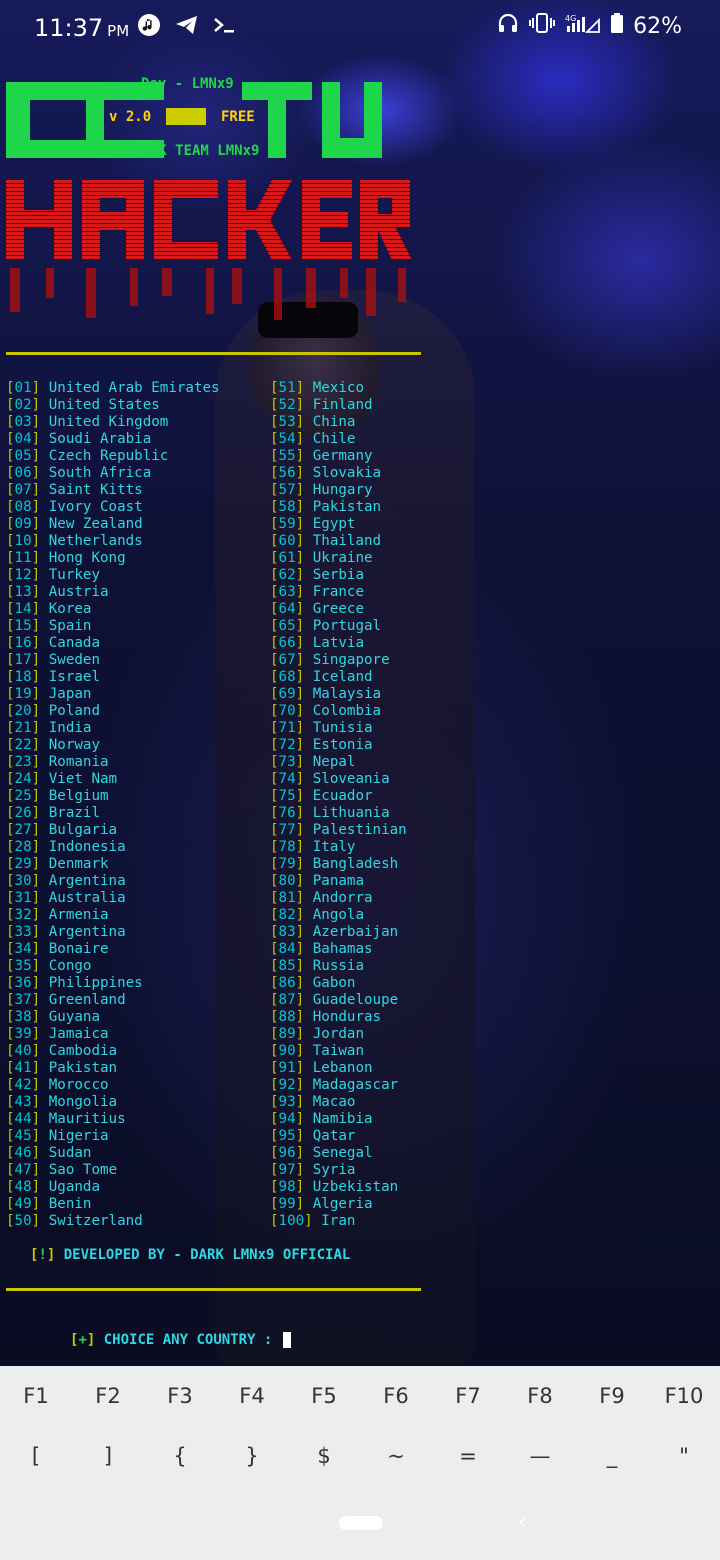 The image size is (720, 1560). What do you see at coordinates (23, 1221) in the screenshot?
I see `country-number: 50` at bounding box center [23, 1221].